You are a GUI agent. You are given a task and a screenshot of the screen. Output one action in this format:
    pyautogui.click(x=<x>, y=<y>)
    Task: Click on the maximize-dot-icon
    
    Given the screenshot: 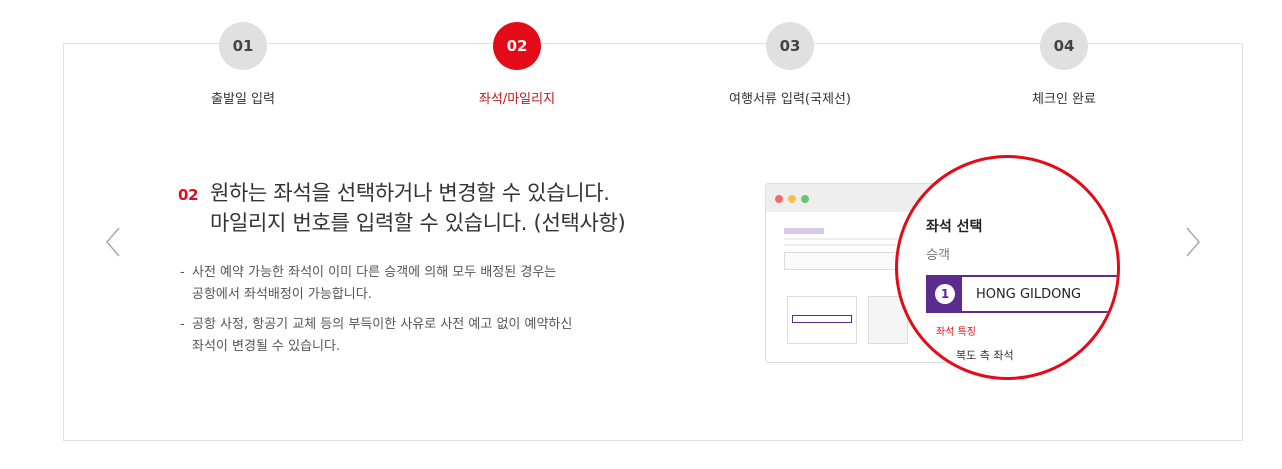 What is the action you would take?
    pyautogui.click(x=805, y=199)
    